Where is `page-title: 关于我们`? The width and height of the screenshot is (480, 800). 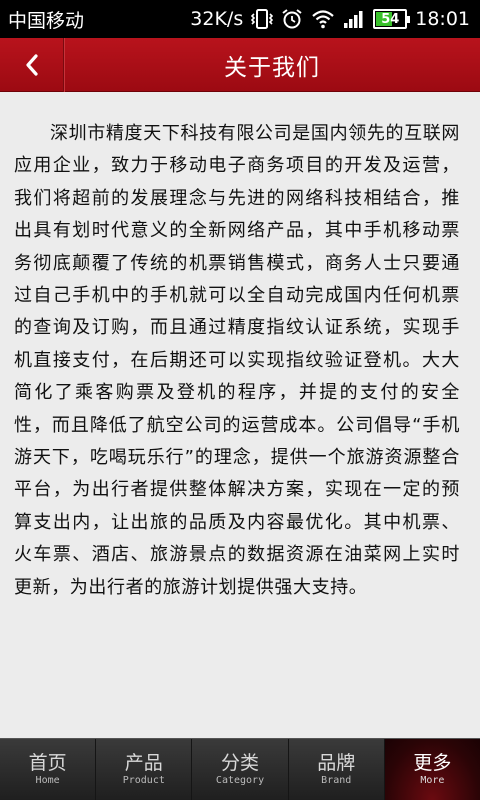
page-title: 关于我们 is located at coordinates (272, 68).